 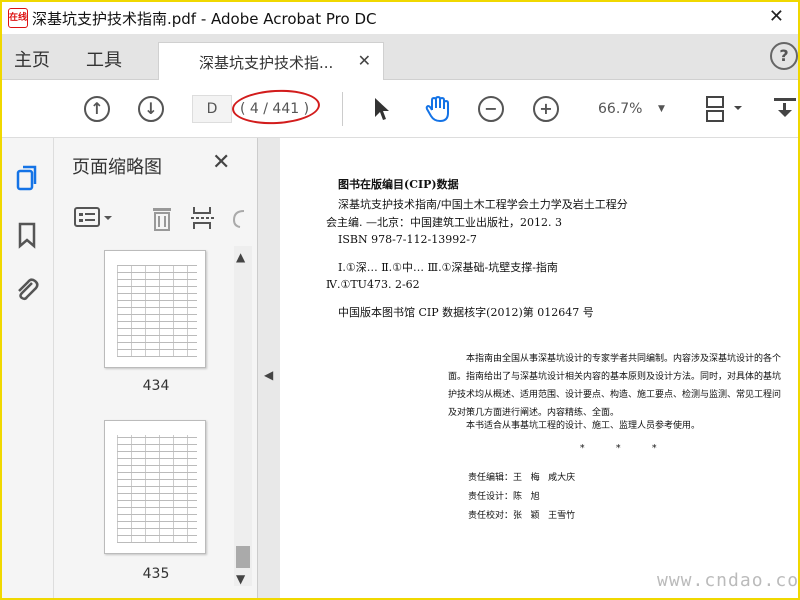 I want to click on zoom-out-icon: −, so click(x=491, y=109).